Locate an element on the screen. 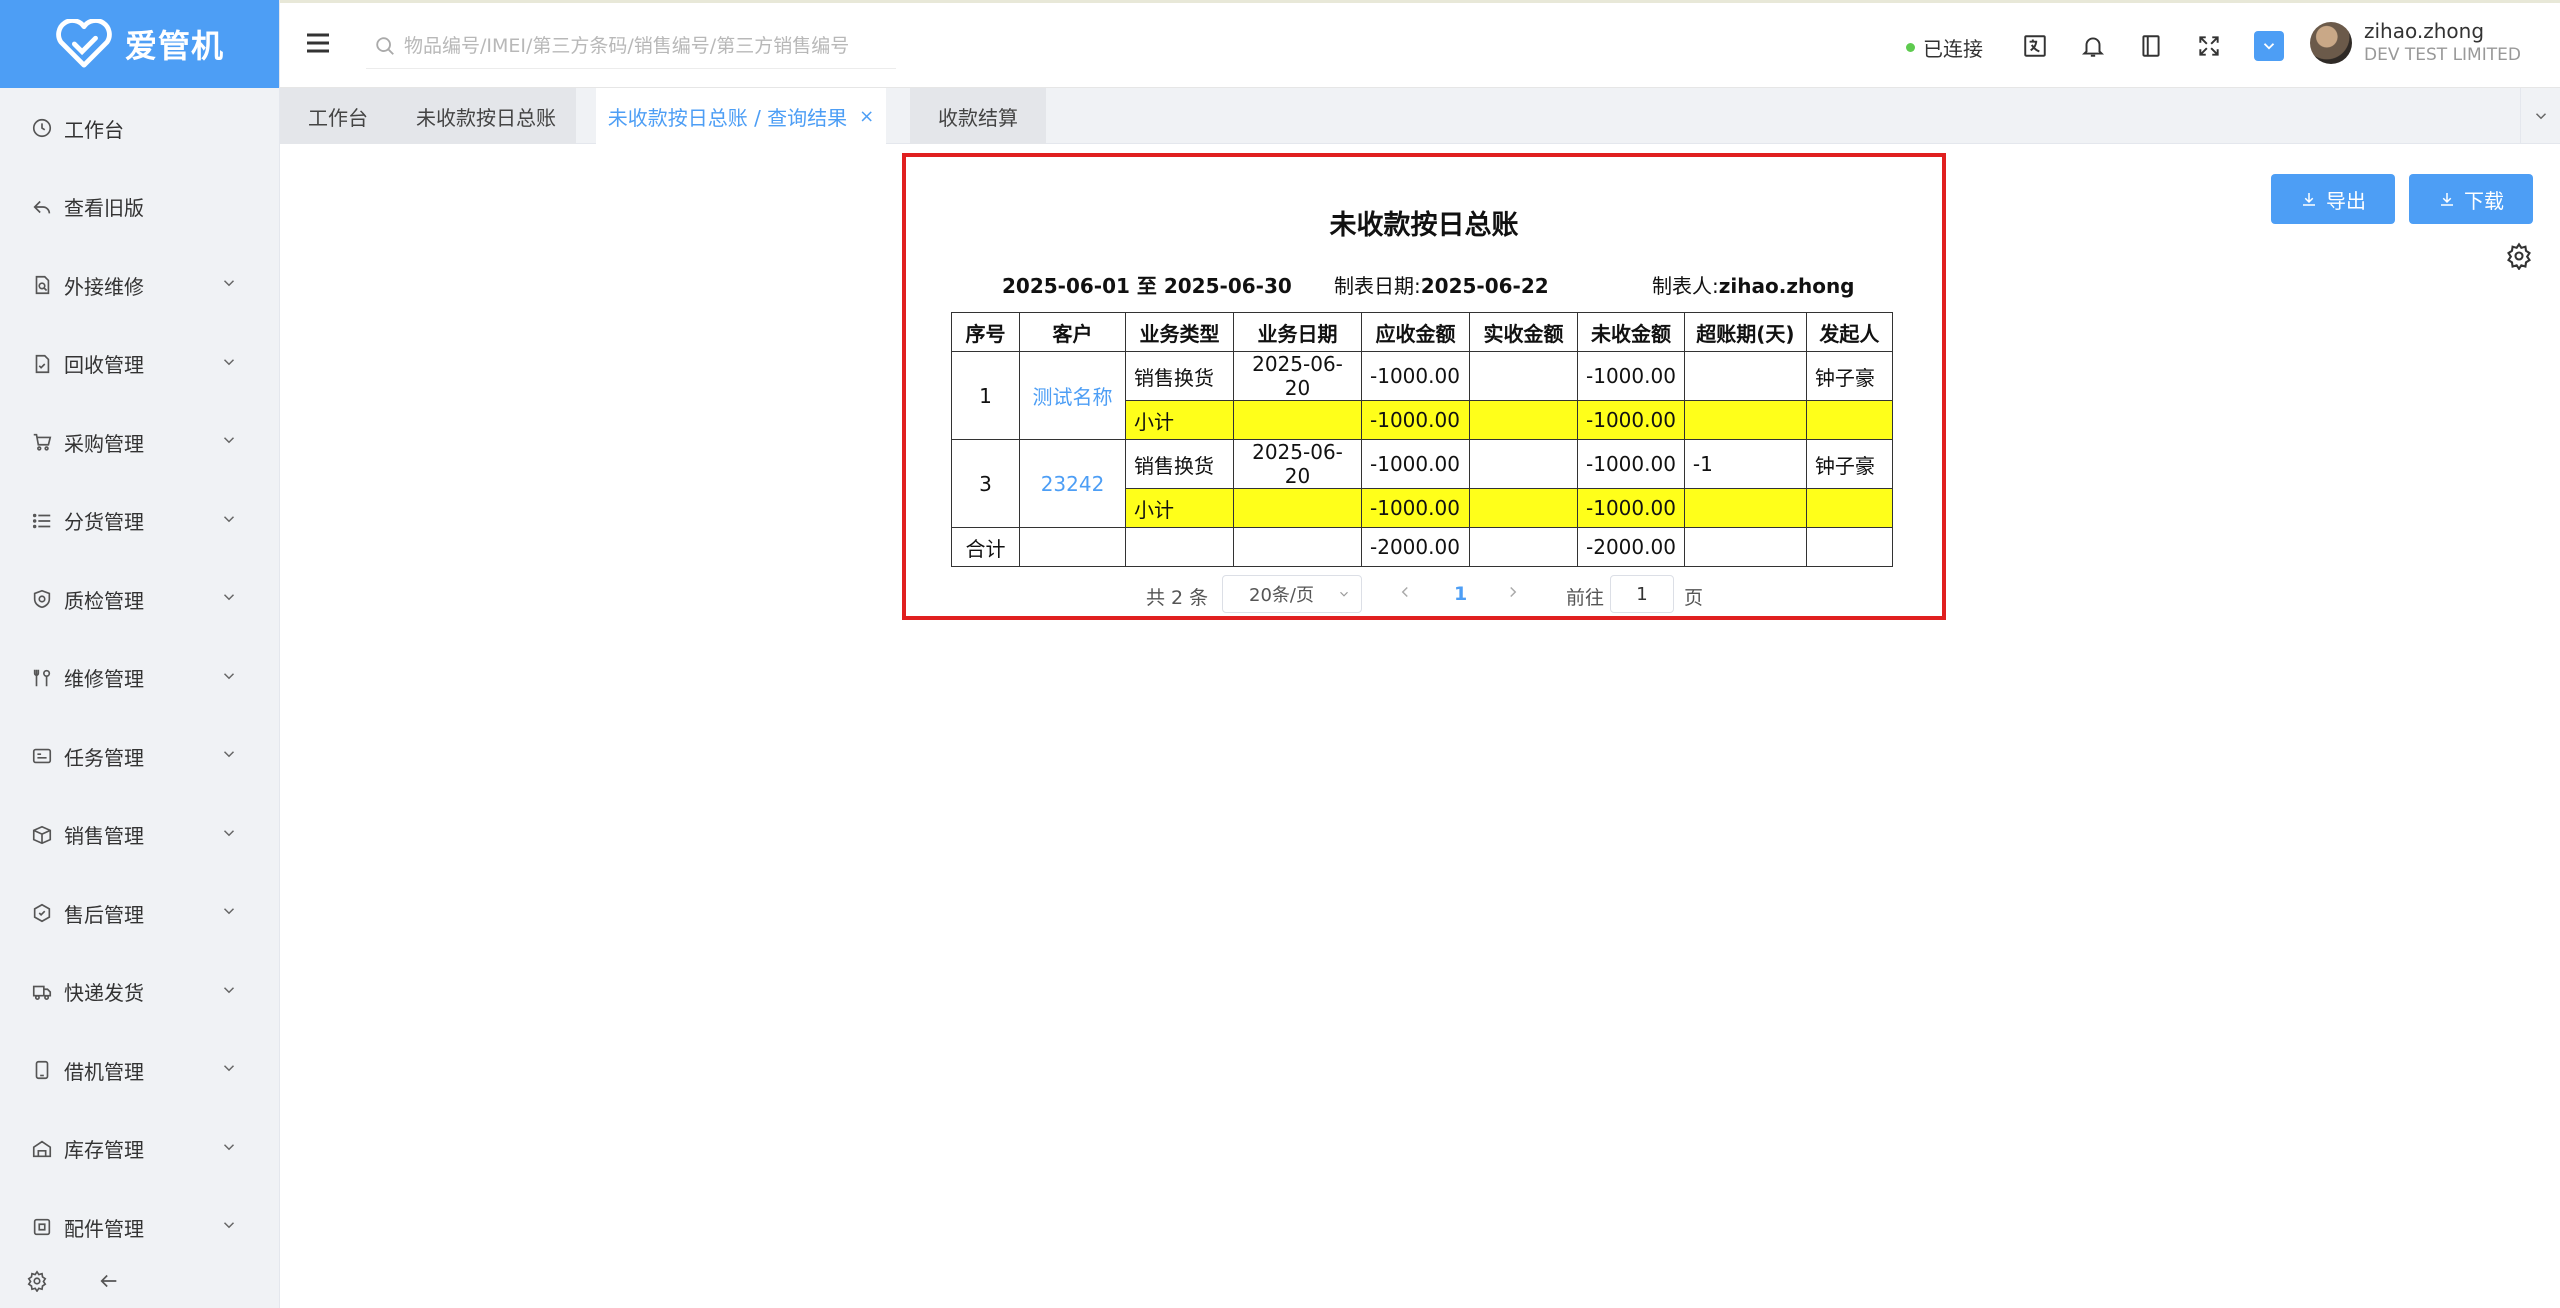 Image resolution: width=2560 pixels, height=1308 pixels. notebook-button is located at coordinates (2151, 46).